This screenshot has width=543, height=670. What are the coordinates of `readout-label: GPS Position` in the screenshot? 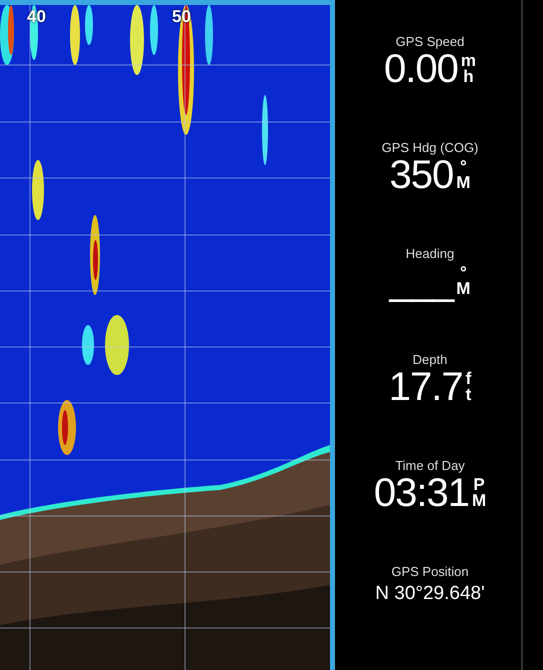 It's located at (430, 571).